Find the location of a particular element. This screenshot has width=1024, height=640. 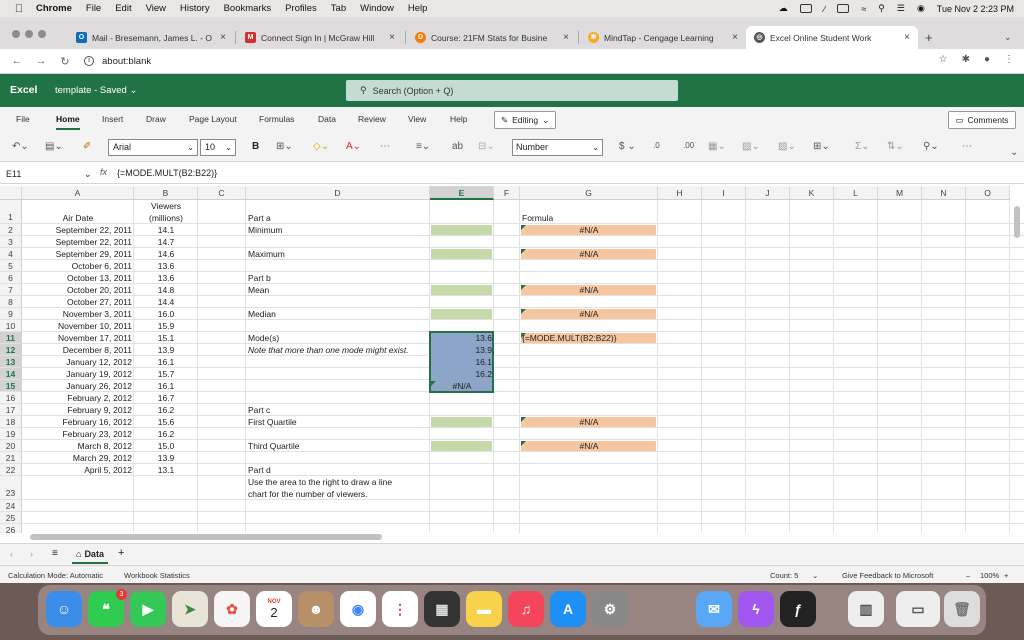

column-header-h: H is located at coordinates (680, 193).